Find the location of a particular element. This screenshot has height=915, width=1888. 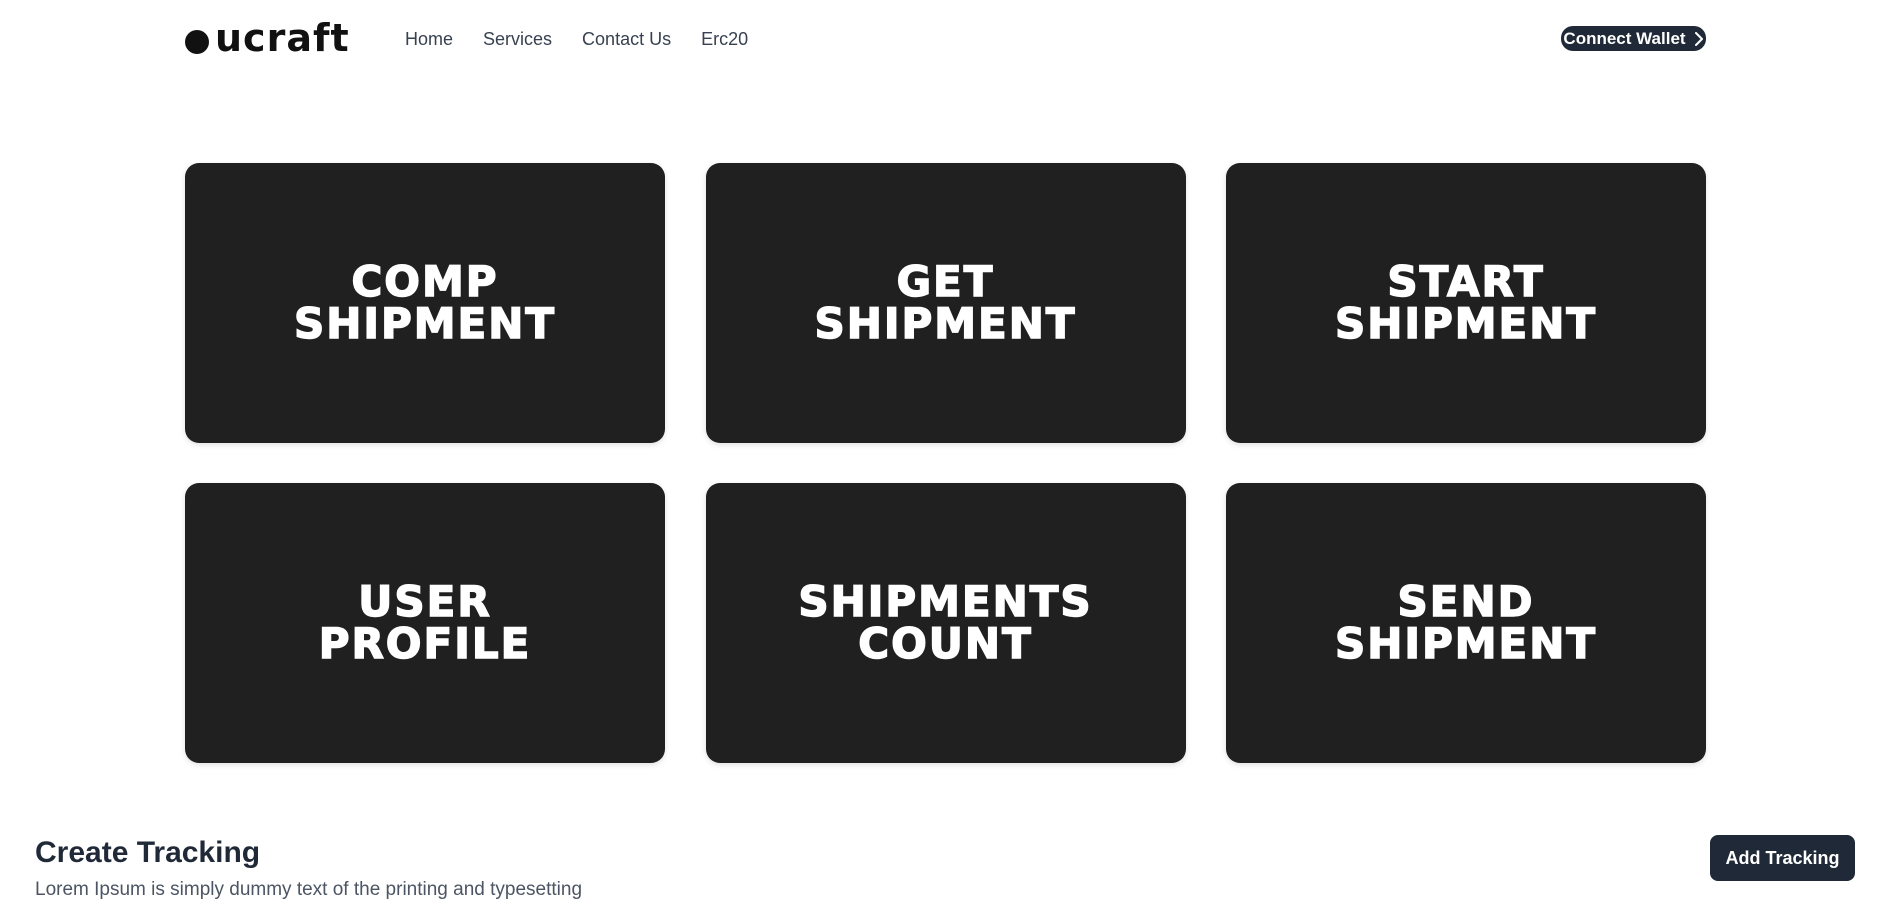

connect-wallet-label: Connect Wallet is located at coordinates (1624, 38).